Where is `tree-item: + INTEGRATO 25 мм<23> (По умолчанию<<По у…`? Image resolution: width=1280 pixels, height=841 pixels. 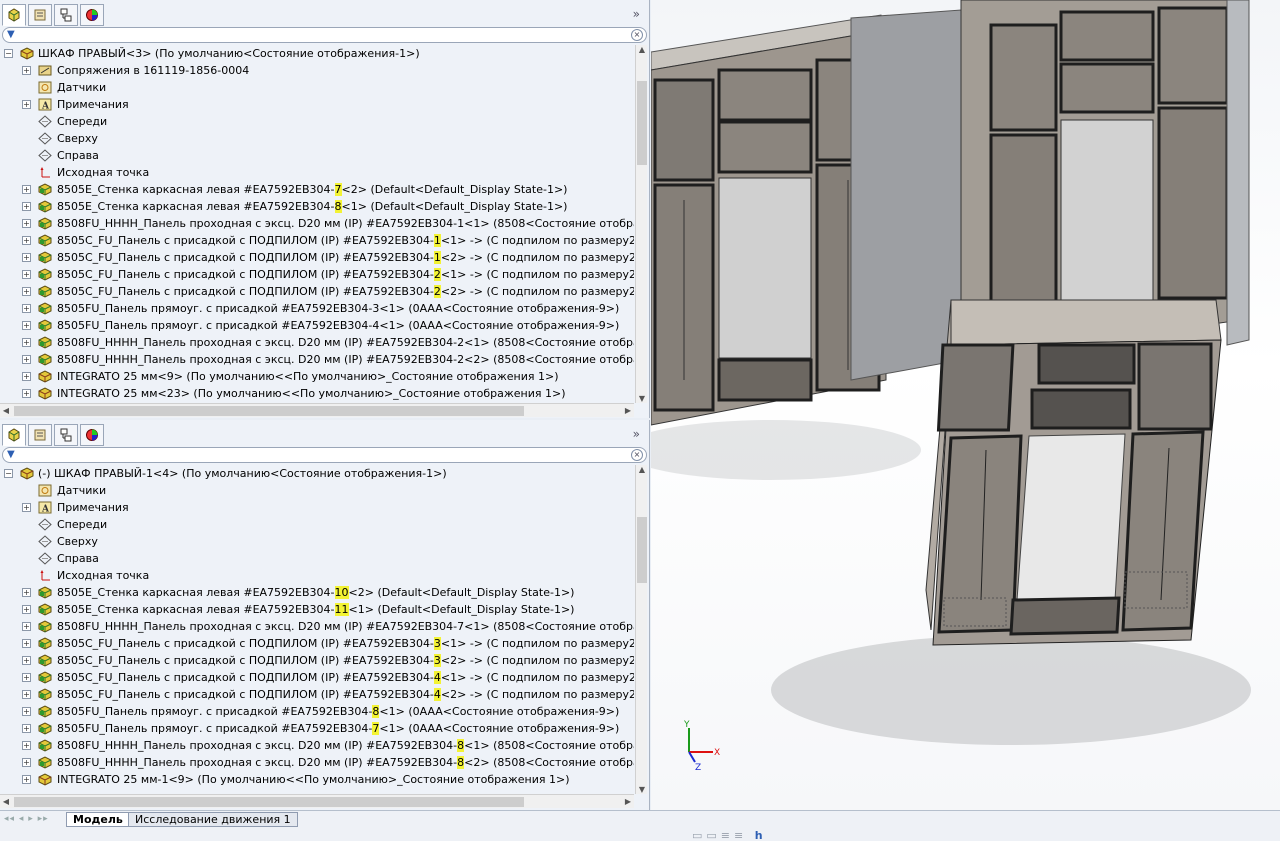
tree-item: + INTEGRATO 25 мм<23> (По умолчанию<<По у… is located at coordinates (317, 393).